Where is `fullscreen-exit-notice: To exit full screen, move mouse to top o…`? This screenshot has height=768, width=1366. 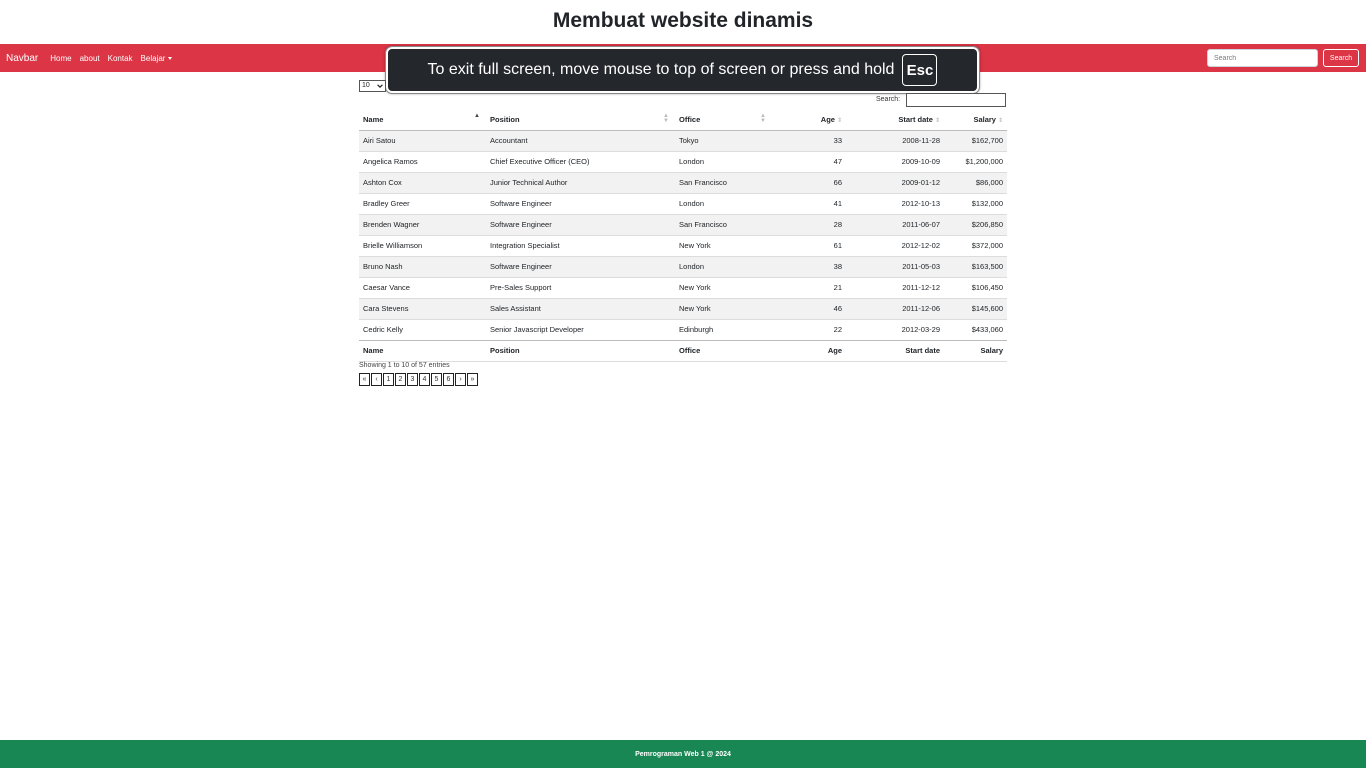
fullscreen-exit-notice: To exit full screen, move mouse to top o… is located at coordinates (682, 70).